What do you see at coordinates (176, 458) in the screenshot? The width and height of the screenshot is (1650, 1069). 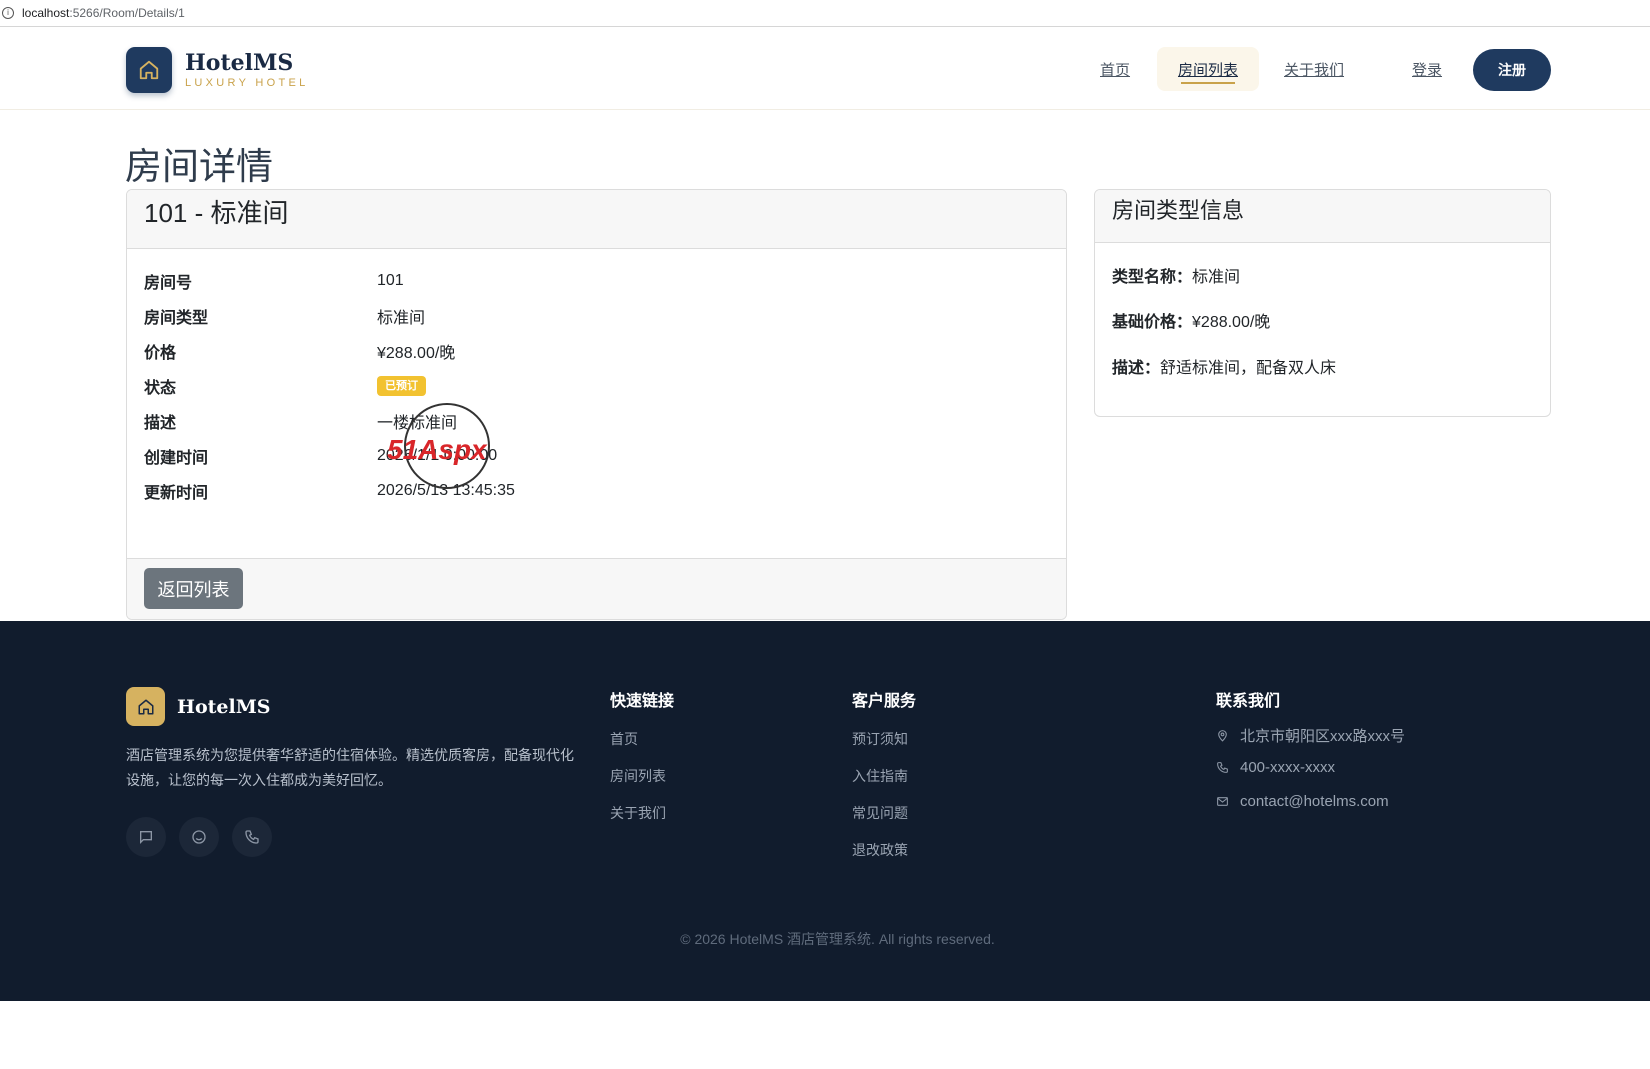 I see `detail-label: 创建时间` at bounding box center [176, 458].